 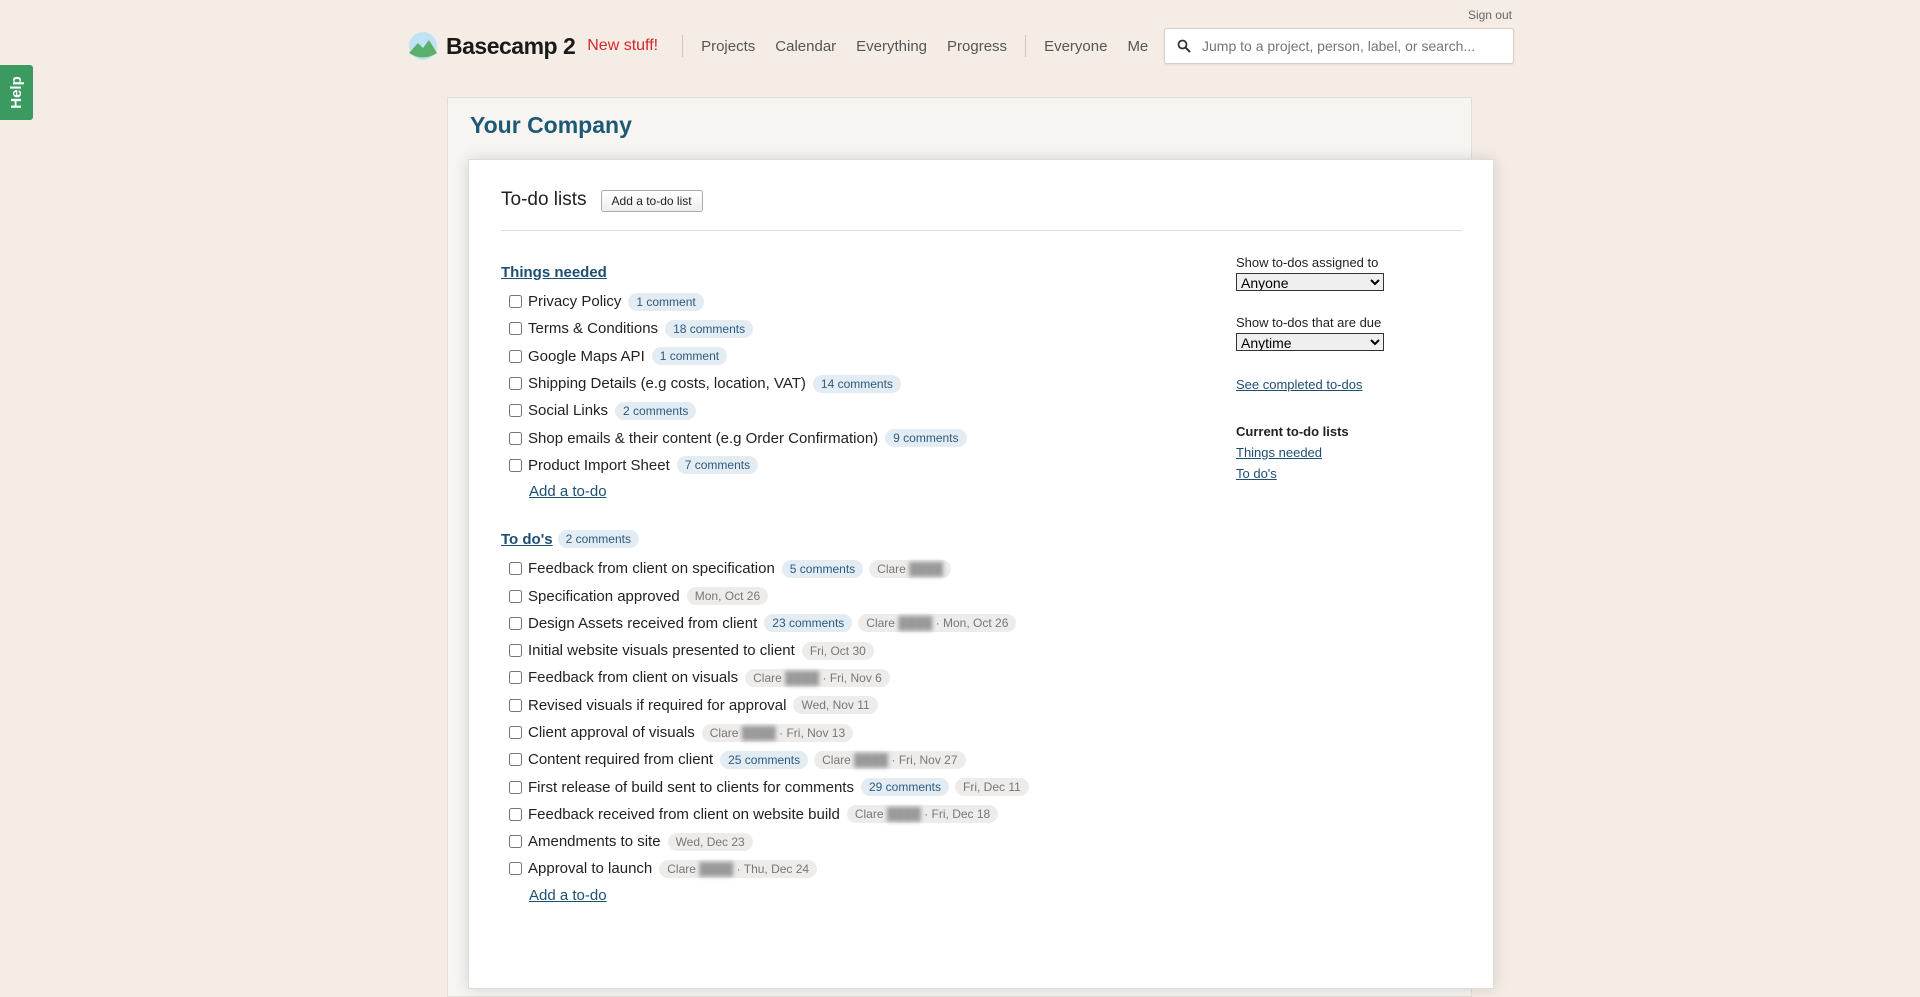 I want to click on nav-progress: Progress, so click(x=977, y=46).